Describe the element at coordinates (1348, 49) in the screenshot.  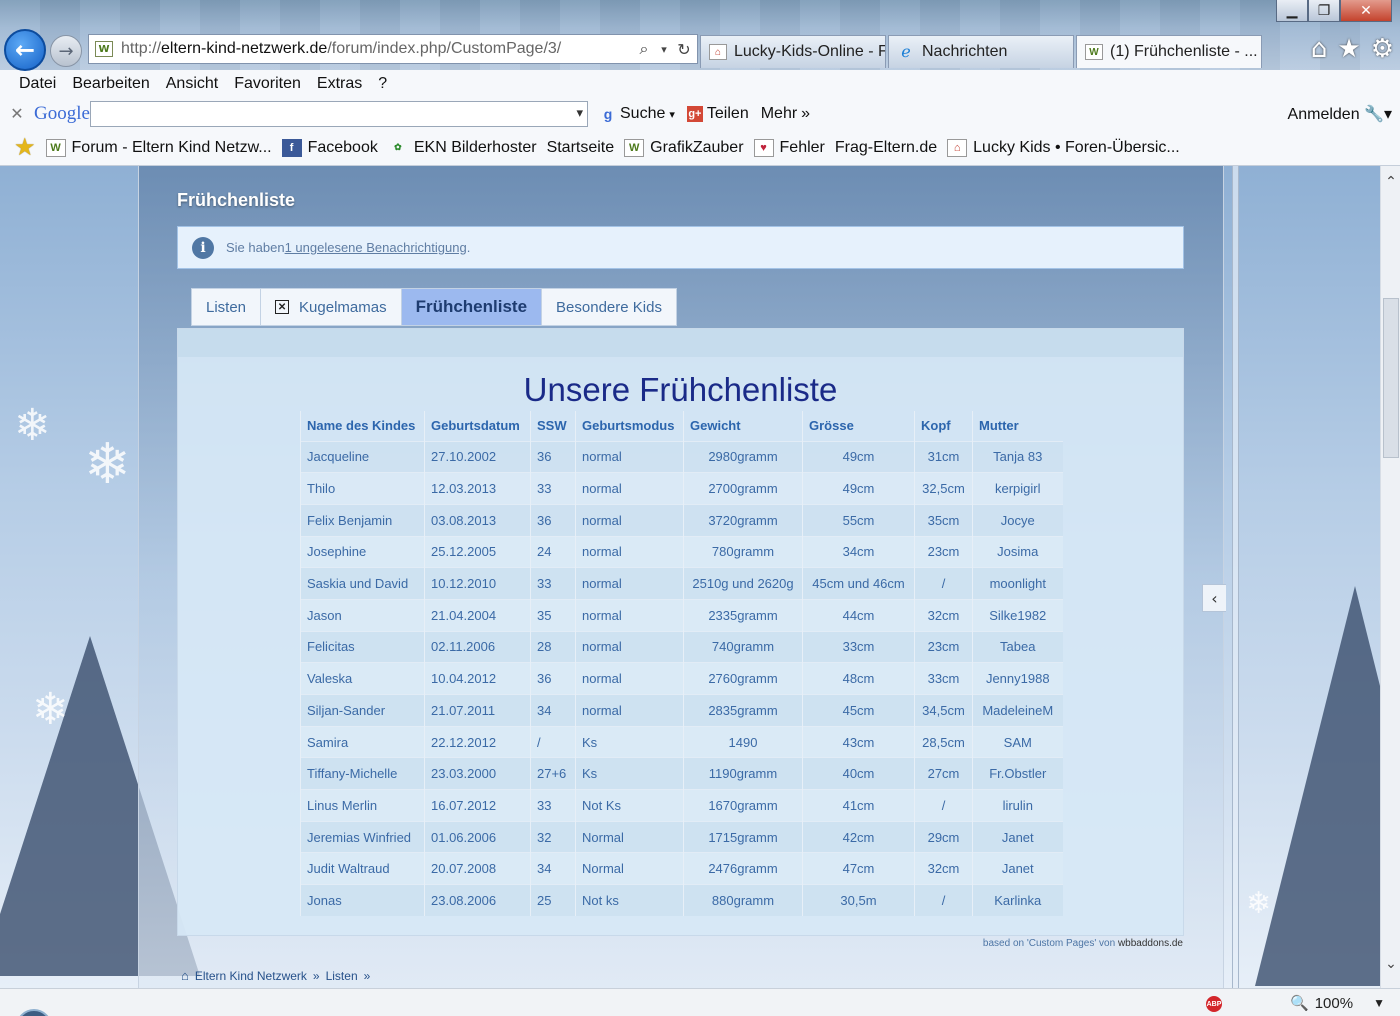
I see `favorites-star-icon: ★` at that location.